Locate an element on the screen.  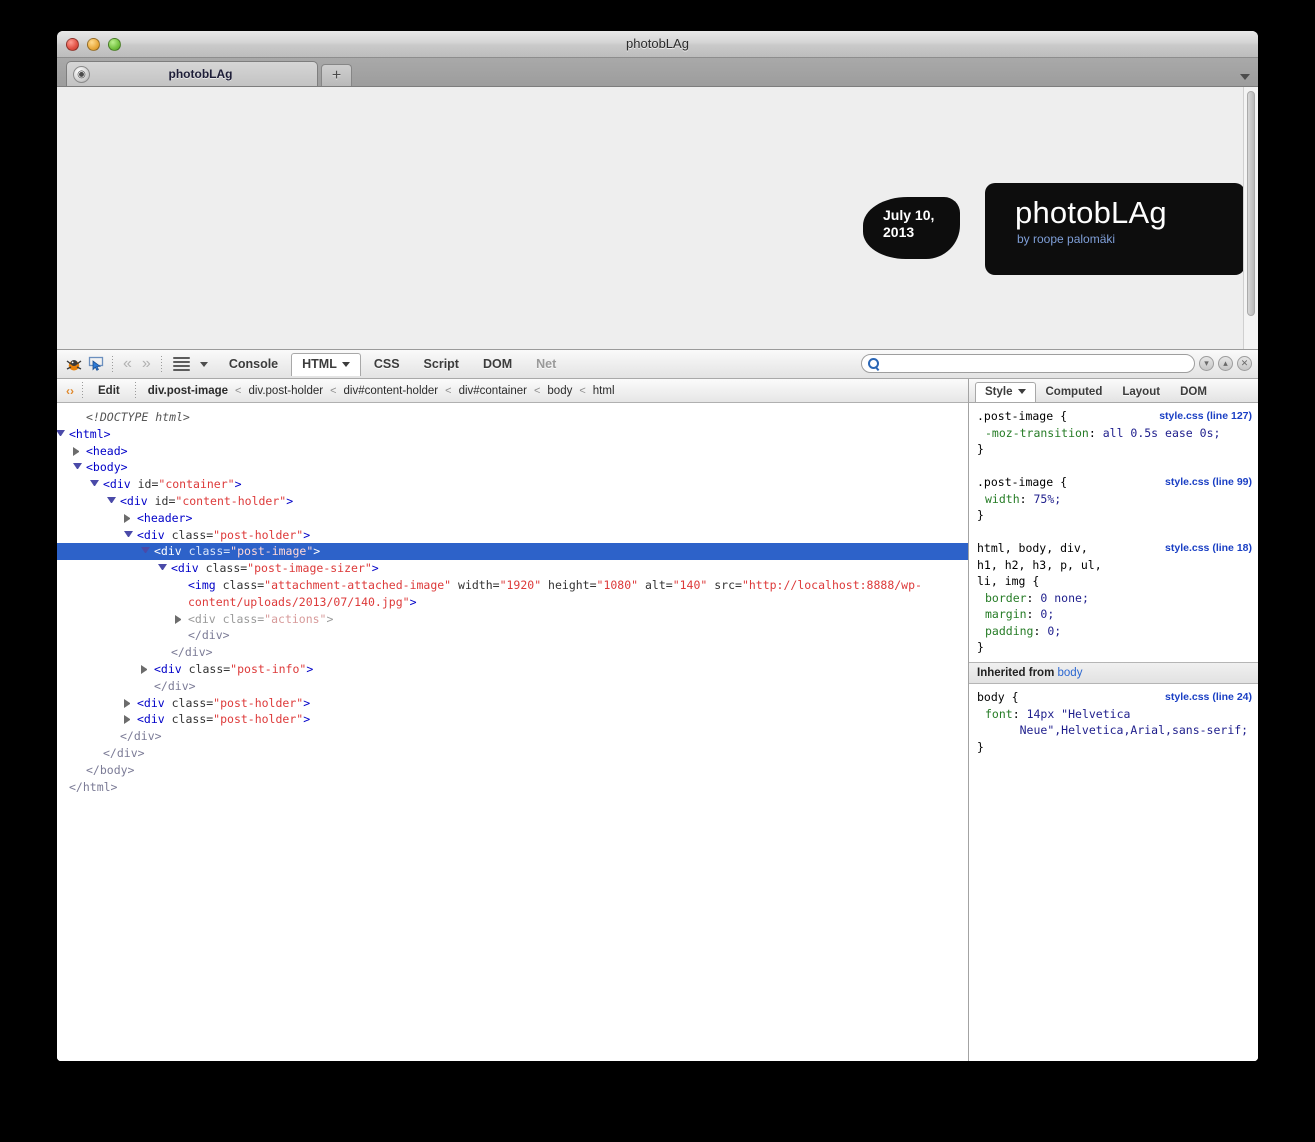
dom-node: <div class="post-image-sizer"> is located at coordinates (512, 568).